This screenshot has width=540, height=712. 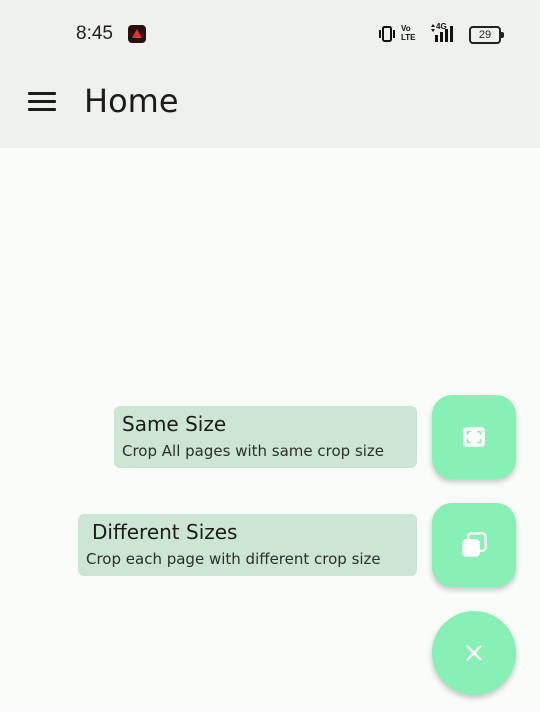 I want to click on app-notification-icon, so click(x=137, y=34).